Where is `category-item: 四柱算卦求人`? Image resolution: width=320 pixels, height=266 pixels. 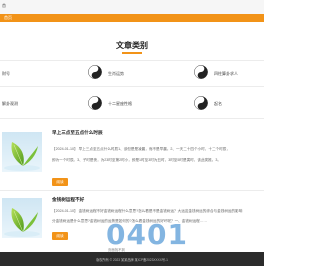
category-item: 四柱算卦求人 is located at coordinates (226, 74).